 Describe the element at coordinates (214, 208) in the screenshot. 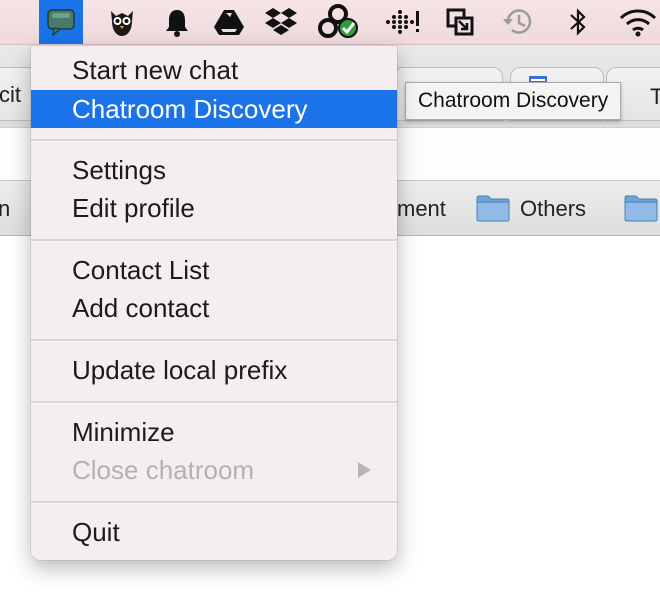

I see `menu-item-edit-profile: Edit profile` at that location.